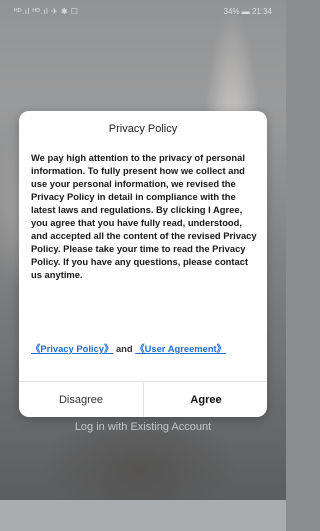 The height and width of the screenshot is (531, 320). Describe the element at coordinates (143, 129) in the screenshot. I see `dialog-title: Privacy Policy` at that location.